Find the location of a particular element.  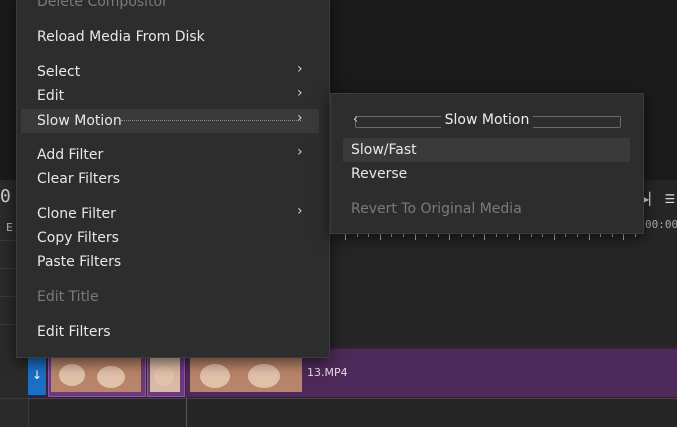

submenu-title: Slow Motion is located at coordinates (487, 120).